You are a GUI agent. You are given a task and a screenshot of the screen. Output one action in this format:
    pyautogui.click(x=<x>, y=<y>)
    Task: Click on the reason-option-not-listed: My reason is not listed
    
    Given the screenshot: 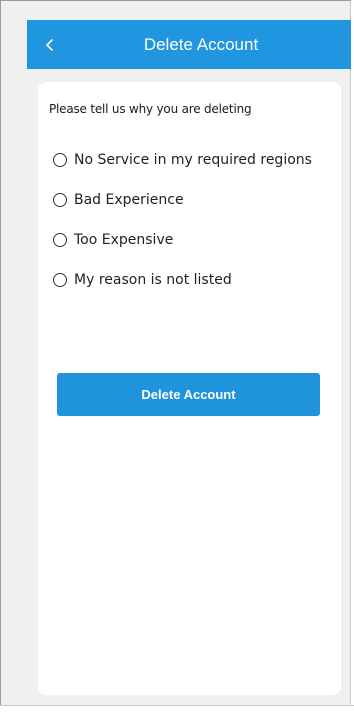 What is the action you would take?
    pyautogui.click(x=182, y=280)
    